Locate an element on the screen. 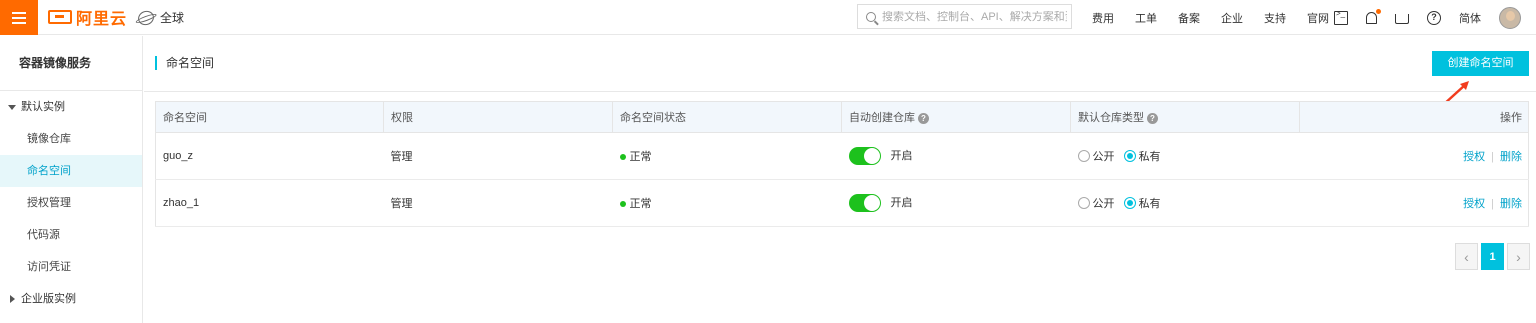 This screenshot has height=323, width=1536. sidebar-item-namespaces: 命名空间 is located at coordinates (71, 171).